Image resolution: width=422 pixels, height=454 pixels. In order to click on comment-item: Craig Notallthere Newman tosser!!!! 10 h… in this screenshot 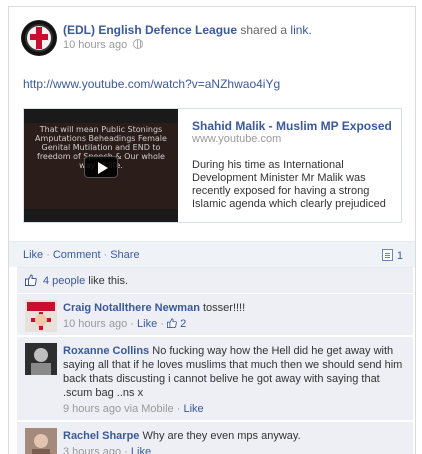, I will do `click(215, 314)`.